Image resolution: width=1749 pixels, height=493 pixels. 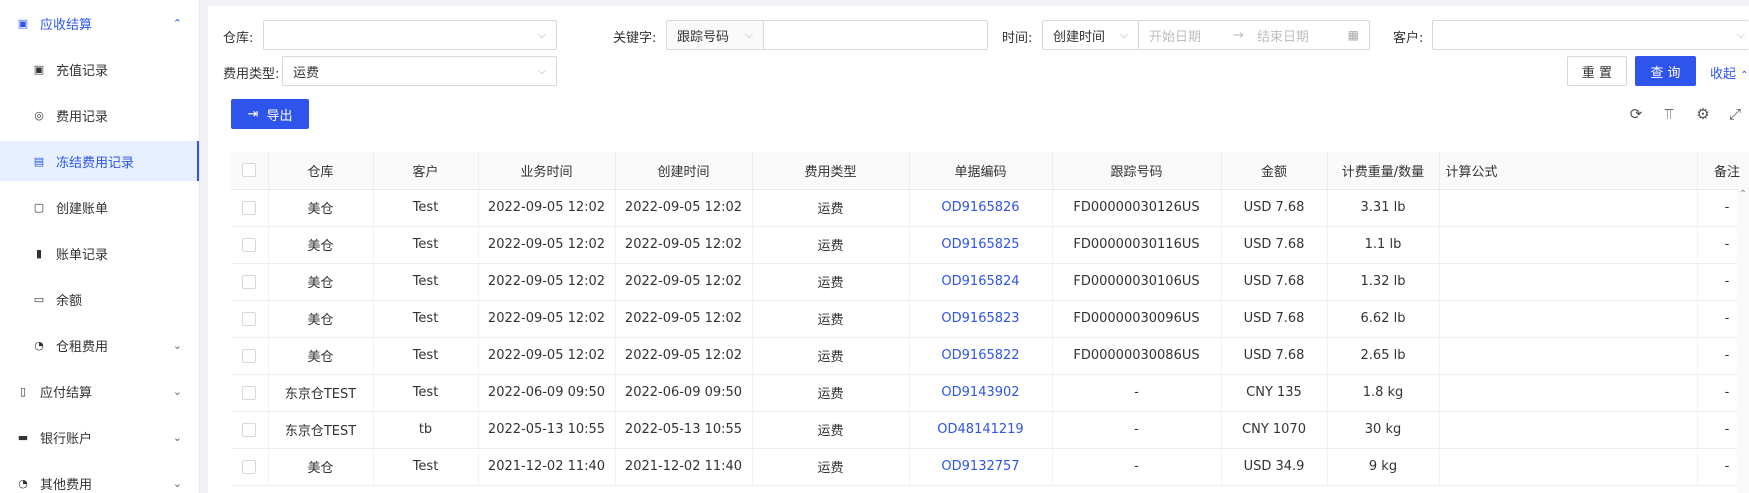 What do you see at coordinates (1665, 71) in the screenshot?
I see `query-button: 查 询` at bounding box center [1665, 71].